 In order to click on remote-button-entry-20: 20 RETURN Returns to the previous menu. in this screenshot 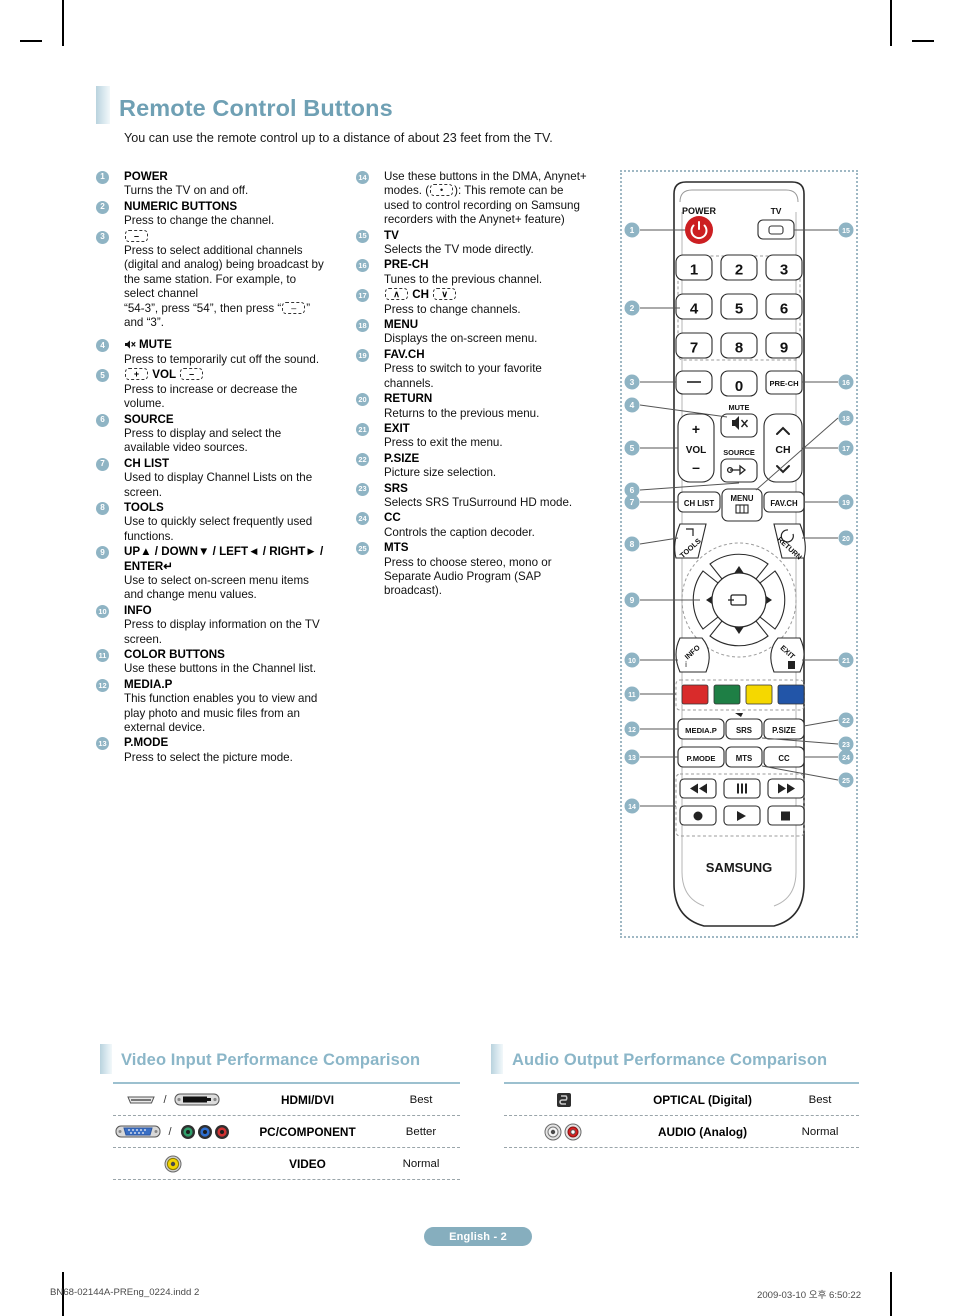, I will do `click(472, 406)`.